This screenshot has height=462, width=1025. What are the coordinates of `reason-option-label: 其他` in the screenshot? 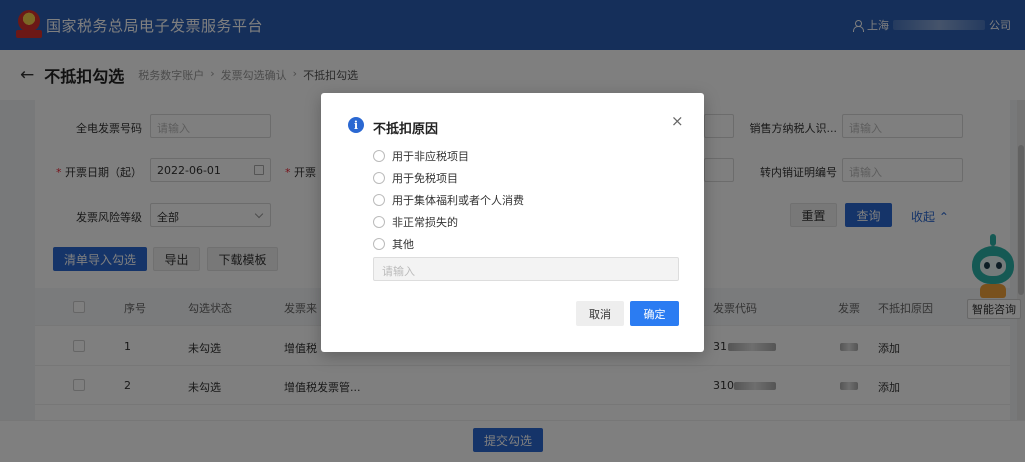 It's located at (403, 244).